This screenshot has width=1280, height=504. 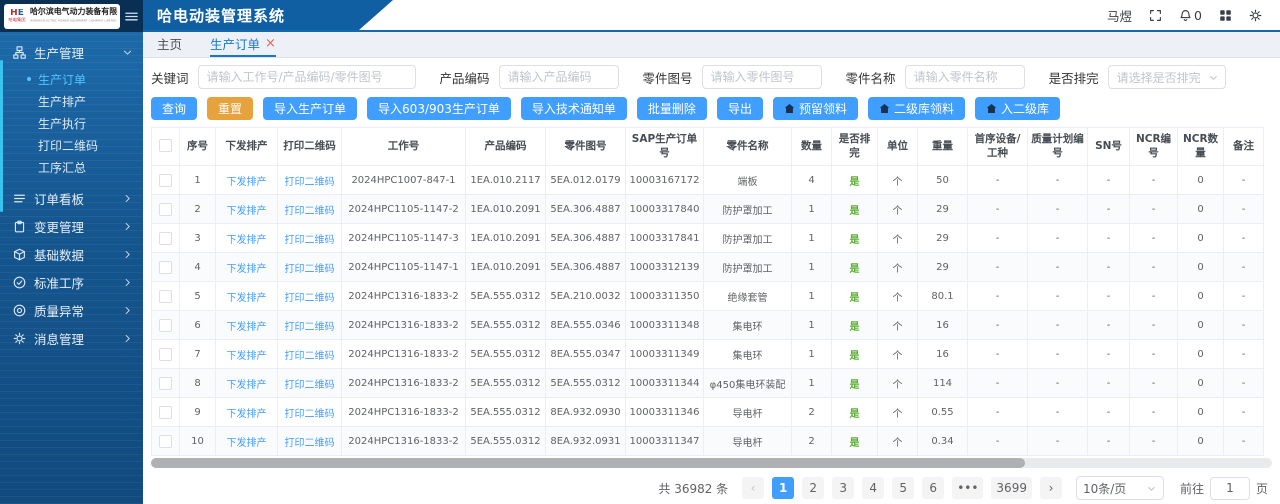 What do you see at coordinates (843, 488) in the screenshot?
I see `page-button-3: 3` at bounding box center [843, 488].